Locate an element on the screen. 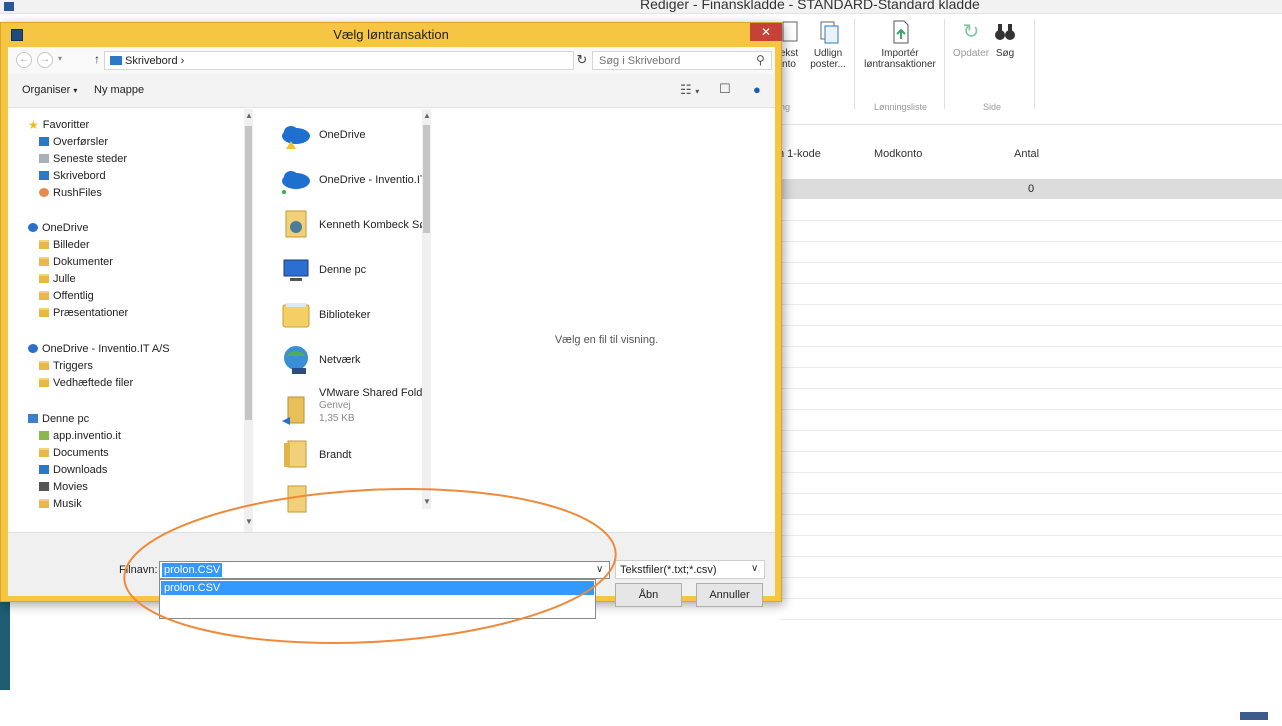 The image size is (1282, 726). autocomplete-dropdown: prolon.CSV is located at coordinates (377, 599).